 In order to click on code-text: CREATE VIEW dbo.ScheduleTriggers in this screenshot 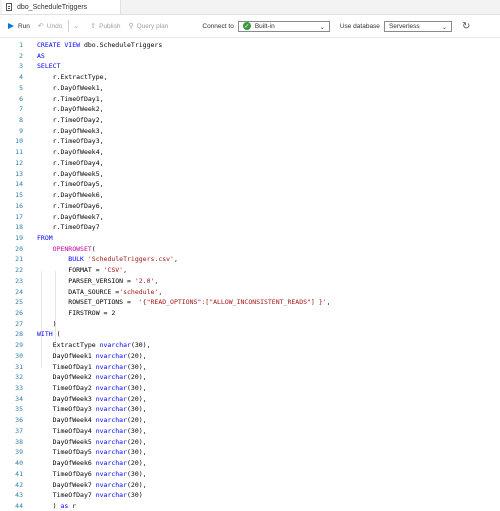, I will do `click(99, 45)`.